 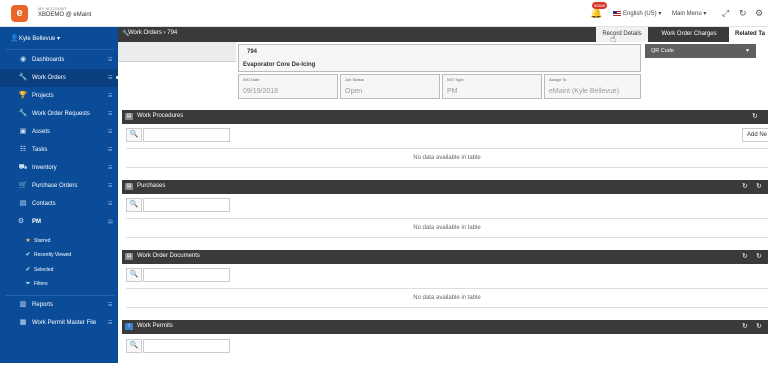 What do you see at coordinates (23, 77) in the screenshot?
I see `wrench-icon: 🔧` at bounding box center [23, 77].